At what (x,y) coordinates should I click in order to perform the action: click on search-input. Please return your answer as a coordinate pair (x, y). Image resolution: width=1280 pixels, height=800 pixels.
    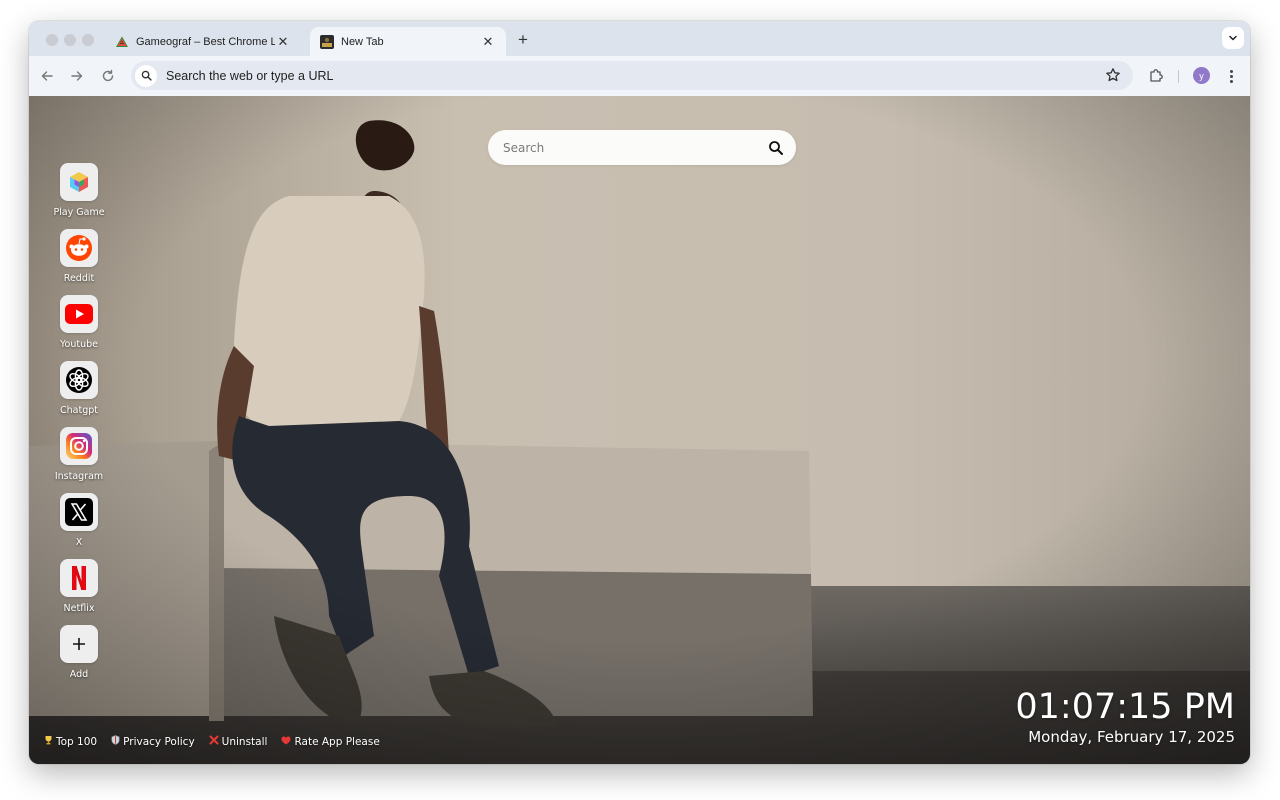
    Looking at the image, I should click on (627, 147).